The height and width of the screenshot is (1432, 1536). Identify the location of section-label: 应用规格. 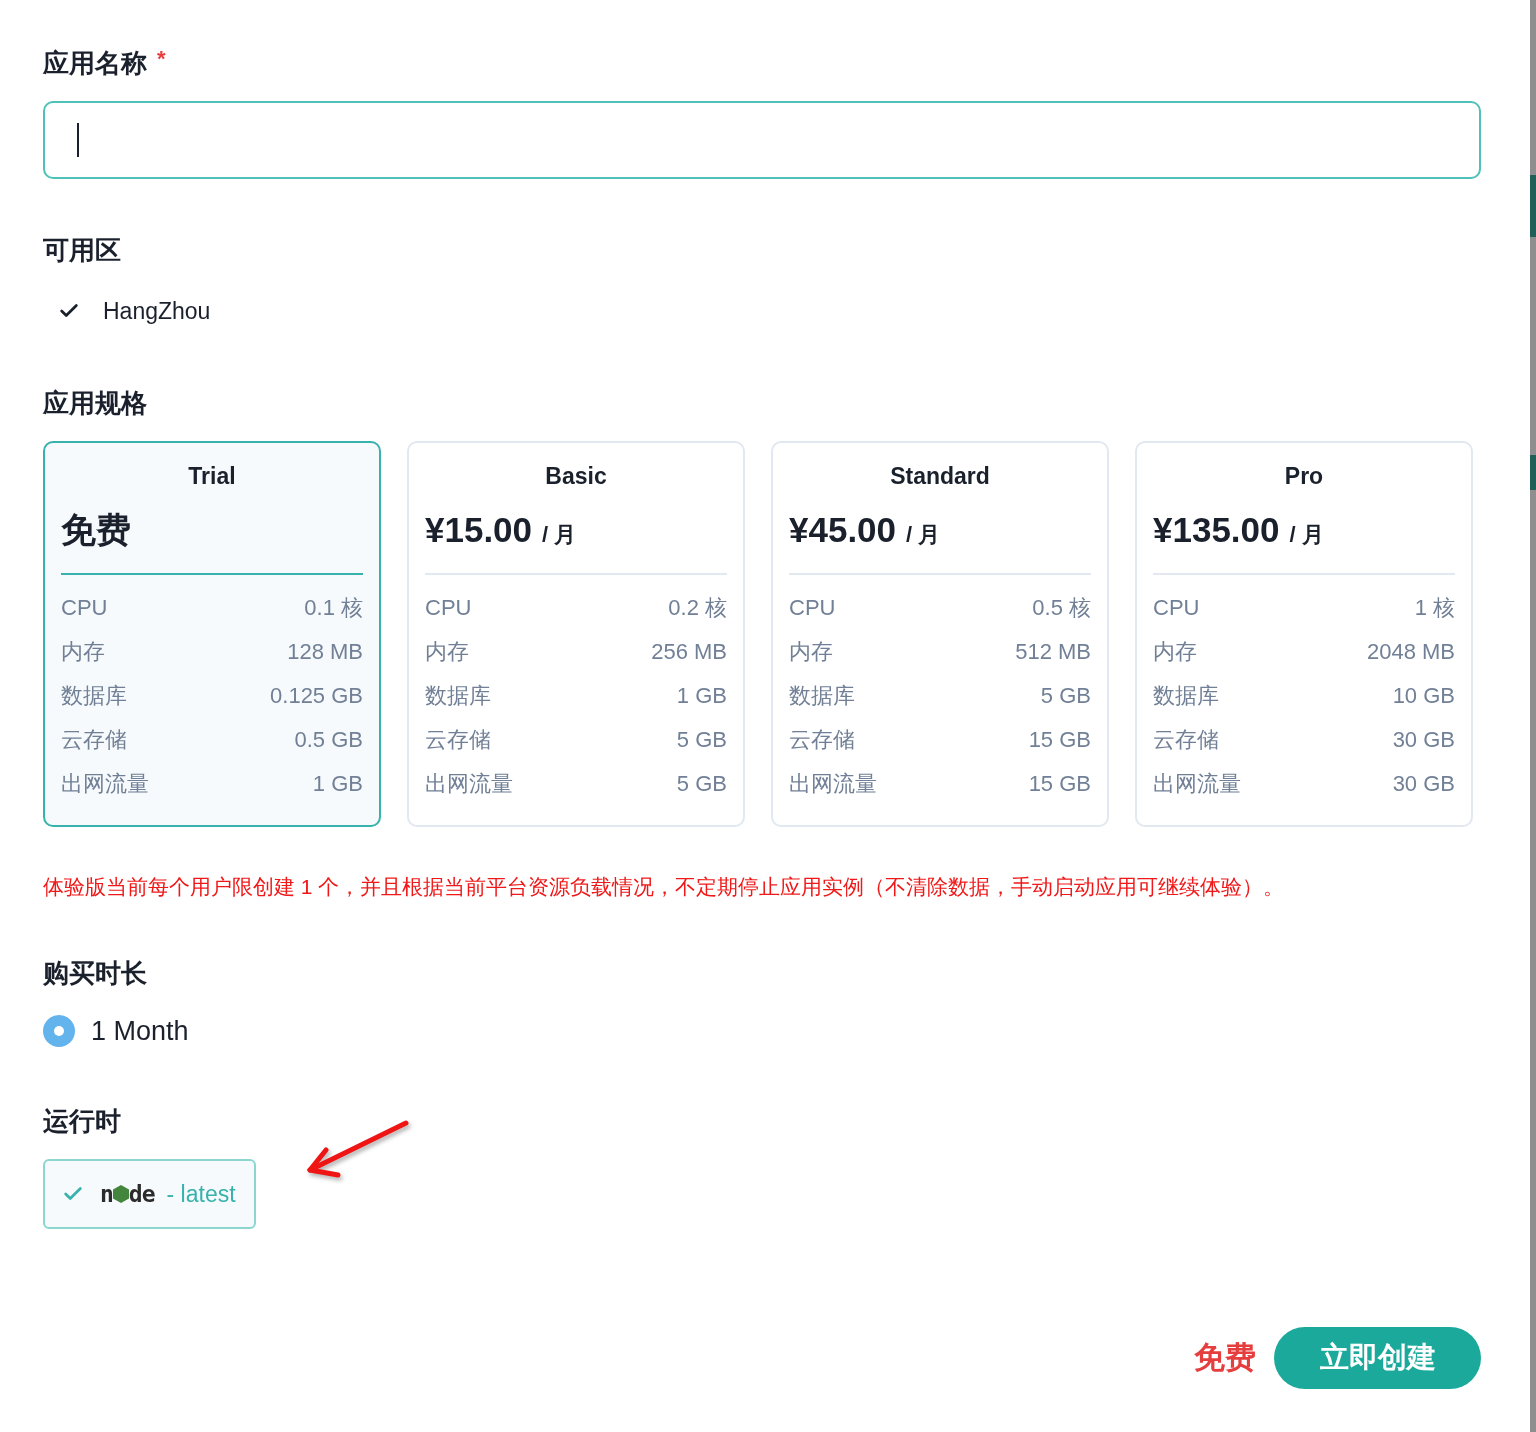
(95, 403).